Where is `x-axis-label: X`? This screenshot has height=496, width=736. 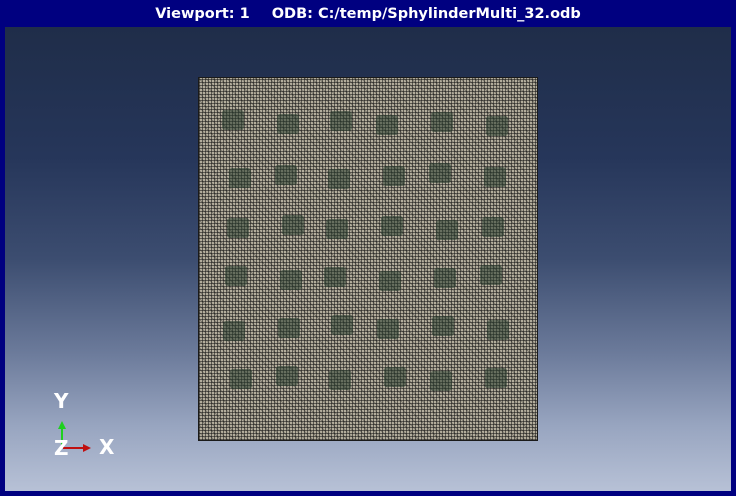
x-axis-label: X is located at coordinates (107, 447).